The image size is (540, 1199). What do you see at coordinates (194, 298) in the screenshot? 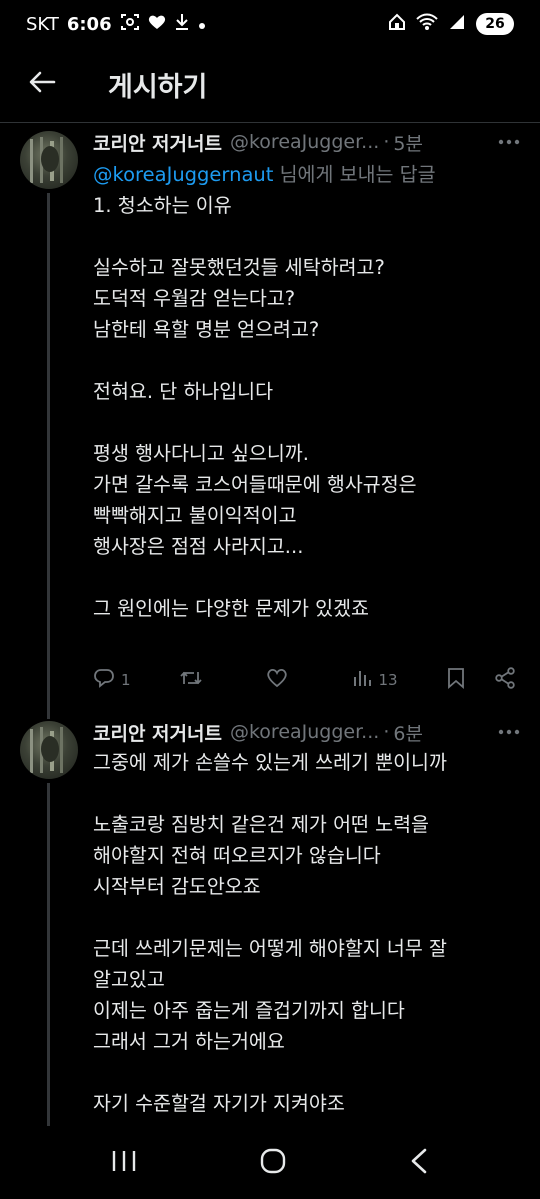
I see `text-line: 도덕적 우월감 얻는다고?` at bounding box center [194, 298].